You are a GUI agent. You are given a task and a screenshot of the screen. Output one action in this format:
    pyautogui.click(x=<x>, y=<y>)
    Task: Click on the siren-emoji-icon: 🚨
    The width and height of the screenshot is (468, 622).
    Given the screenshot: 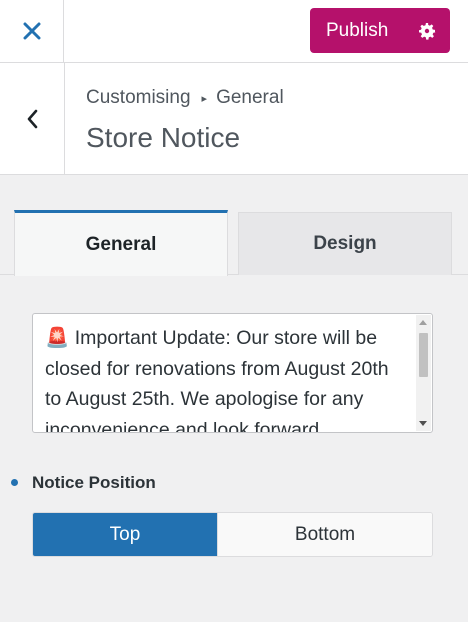 What is the action you would take?
    pyautogui.click(x=57, y=338)
    